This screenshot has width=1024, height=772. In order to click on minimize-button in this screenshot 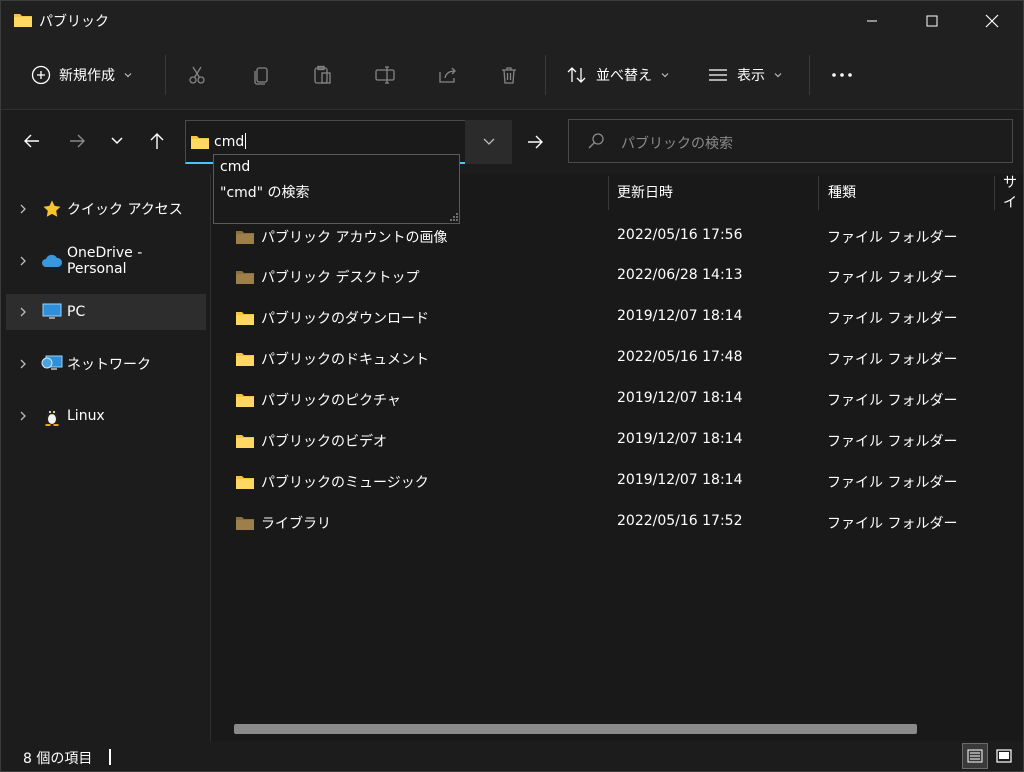, I will do `click(872, 21)`.